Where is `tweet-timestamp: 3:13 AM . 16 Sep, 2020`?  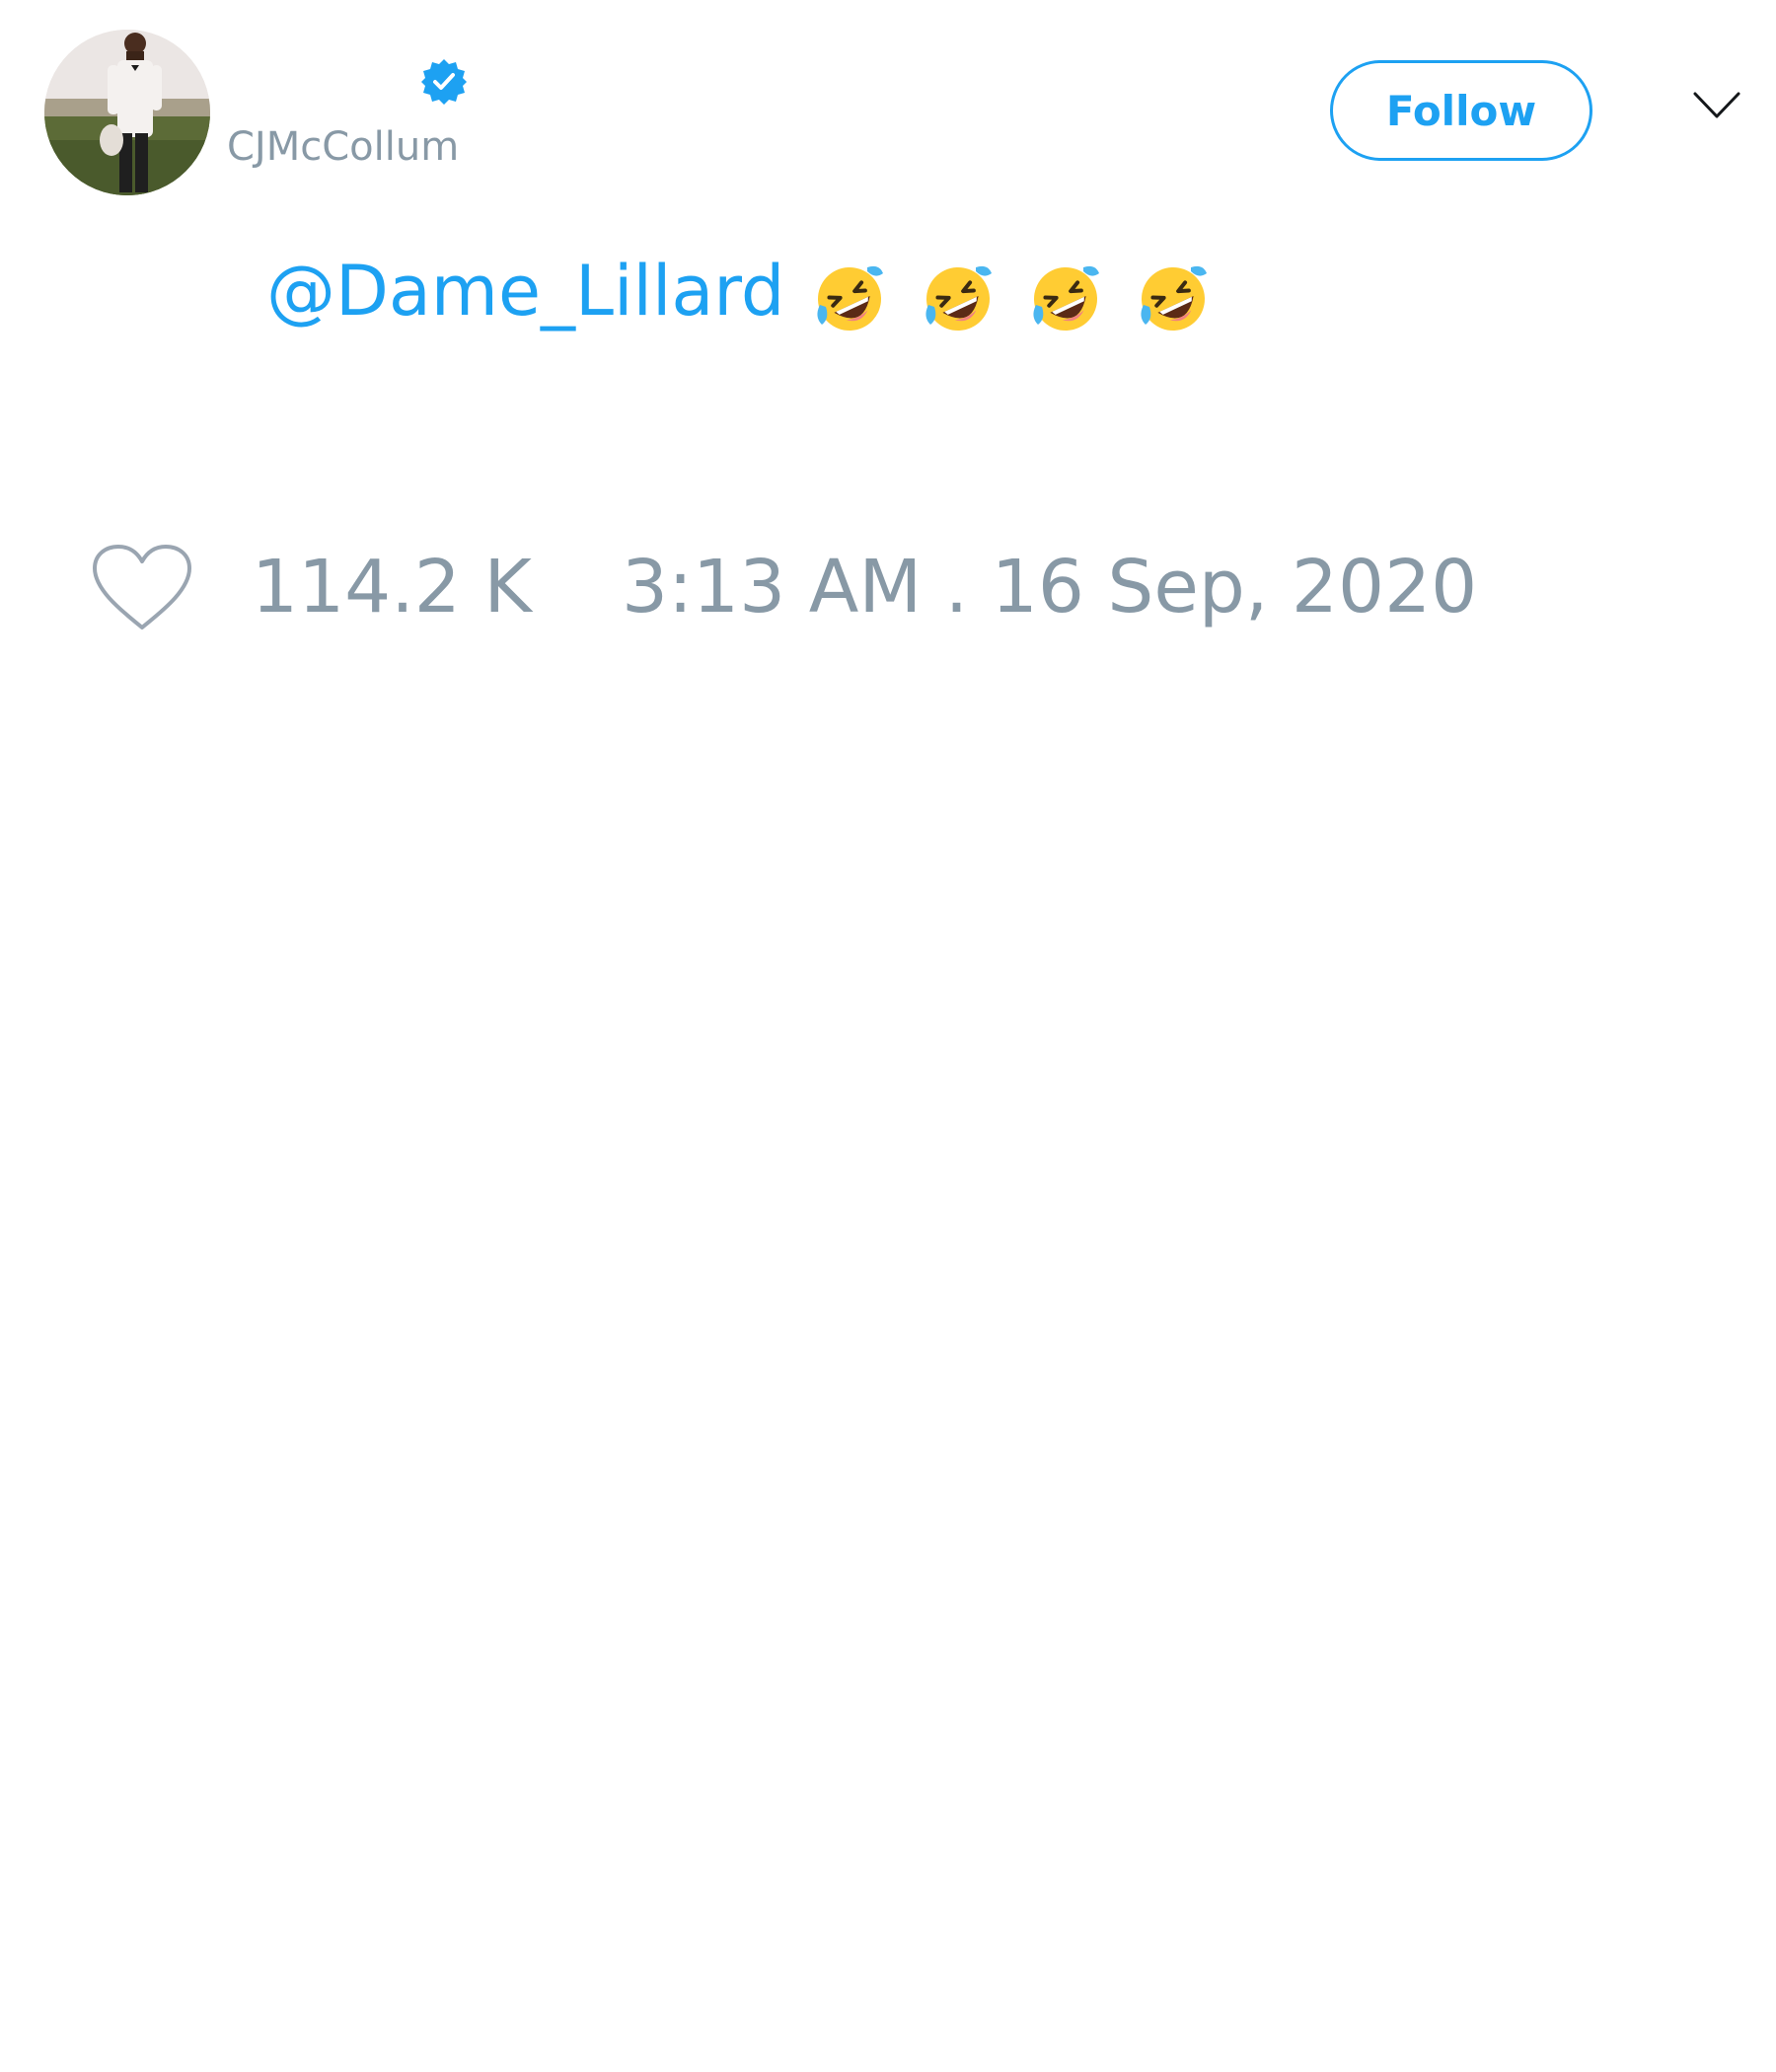 tweet-timestamp: 3:13 AM . 16 Sep, 2020 is located at coordinates (1049, 587).